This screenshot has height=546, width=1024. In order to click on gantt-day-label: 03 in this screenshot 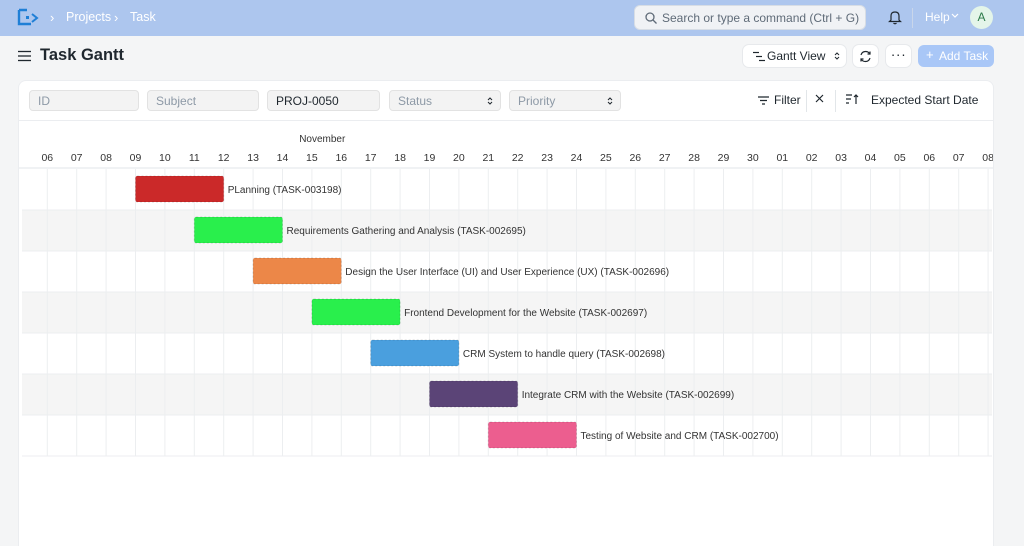, I will do `click(841, 158)`.